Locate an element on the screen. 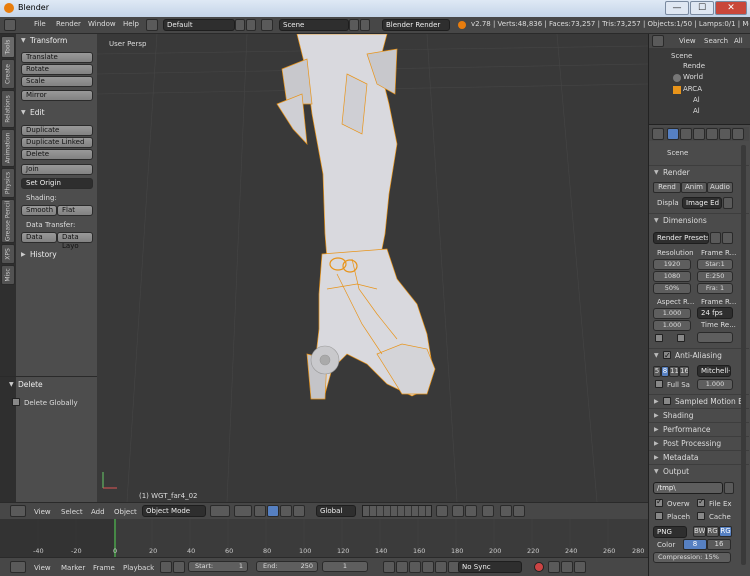 The image size is (750, 576). duplicate-linked-button: Duplicate Linked is located at coordinates (57, 142).